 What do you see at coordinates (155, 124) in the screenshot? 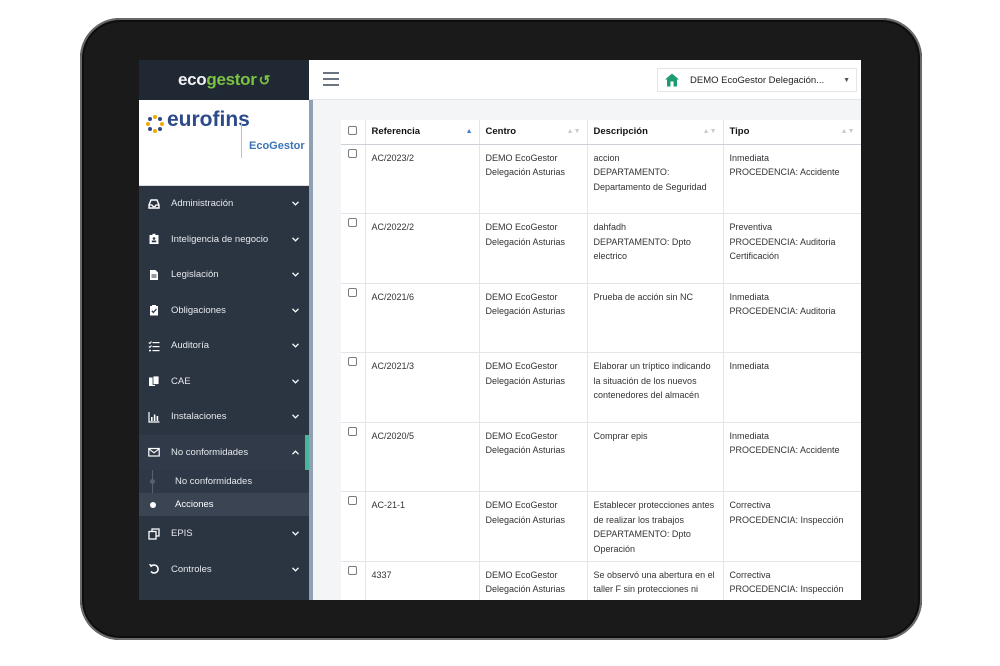
I see `eurofins-dots-icon` at bounding box center [155, 124].